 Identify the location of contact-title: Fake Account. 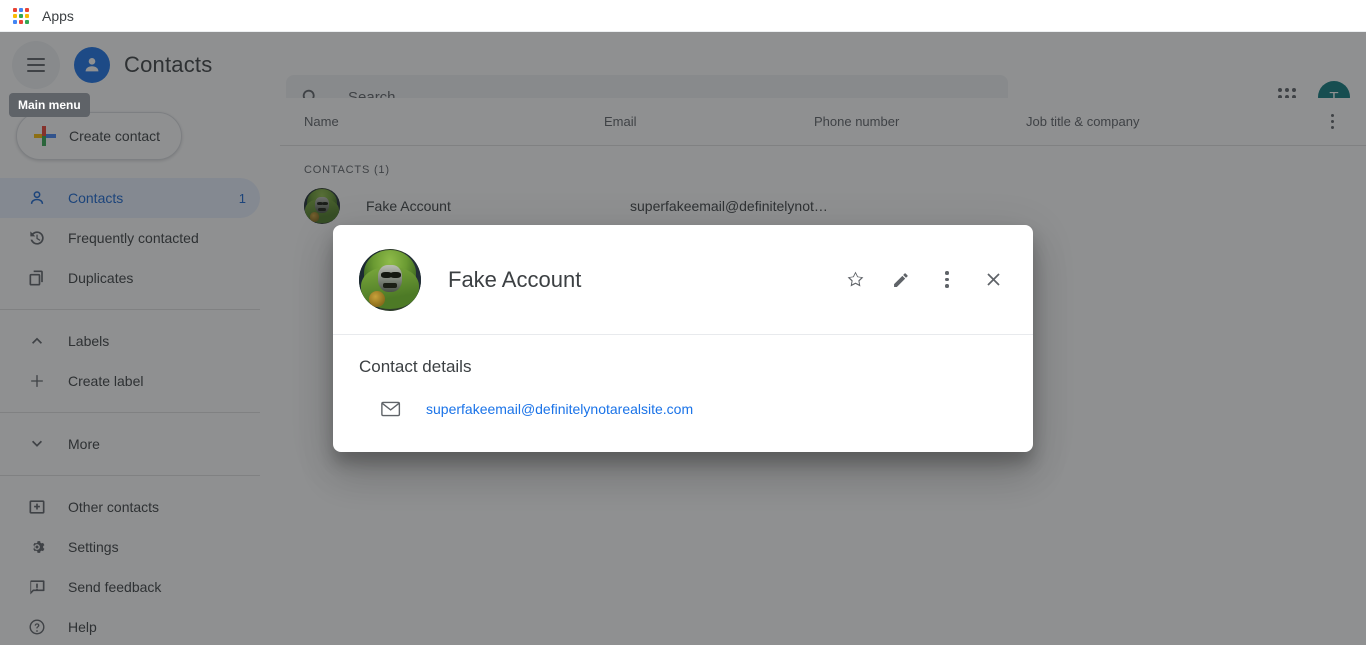
(643, 280).